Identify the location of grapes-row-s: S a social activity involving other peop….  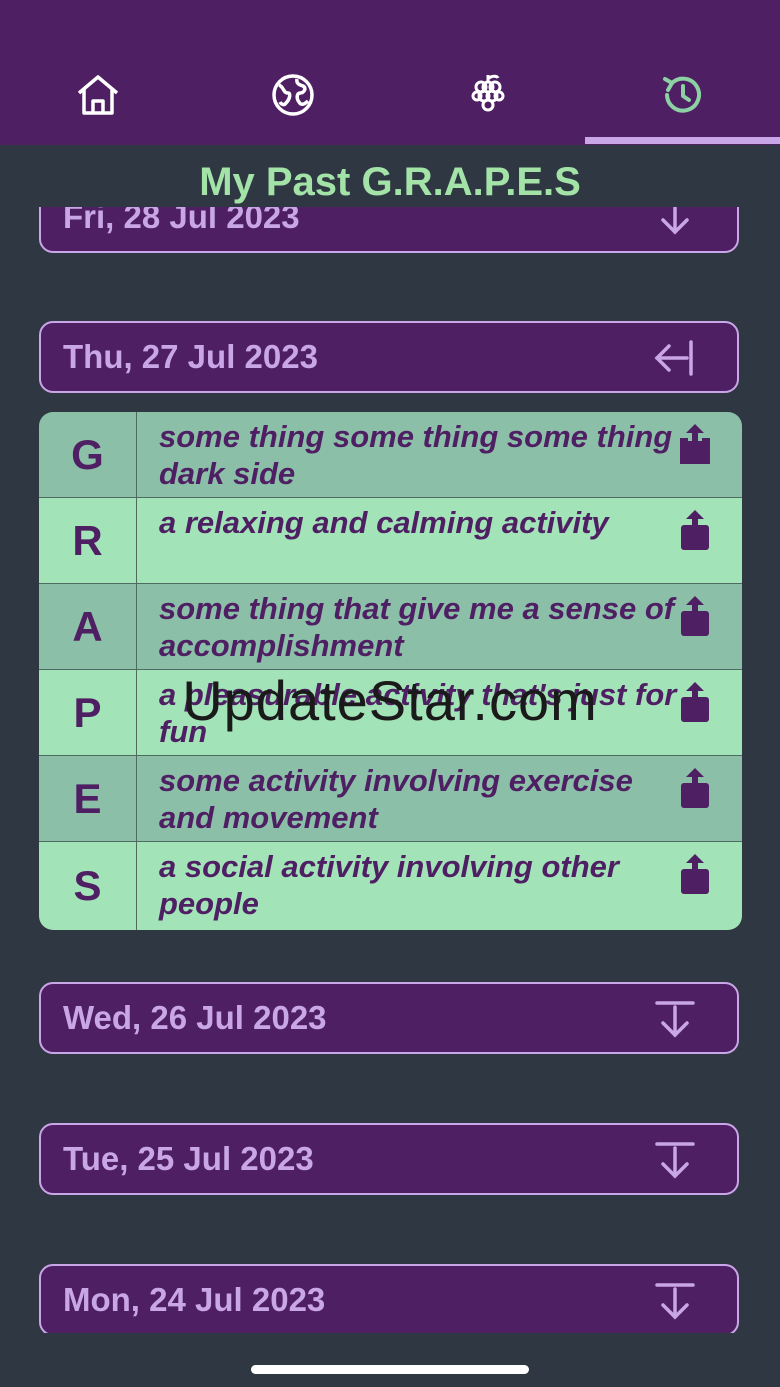
(390, 886).